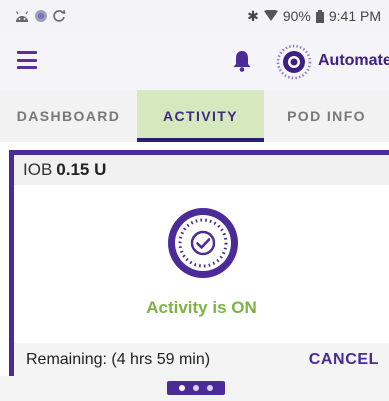  I want to click on activity-check-icon, so click(203, 243).